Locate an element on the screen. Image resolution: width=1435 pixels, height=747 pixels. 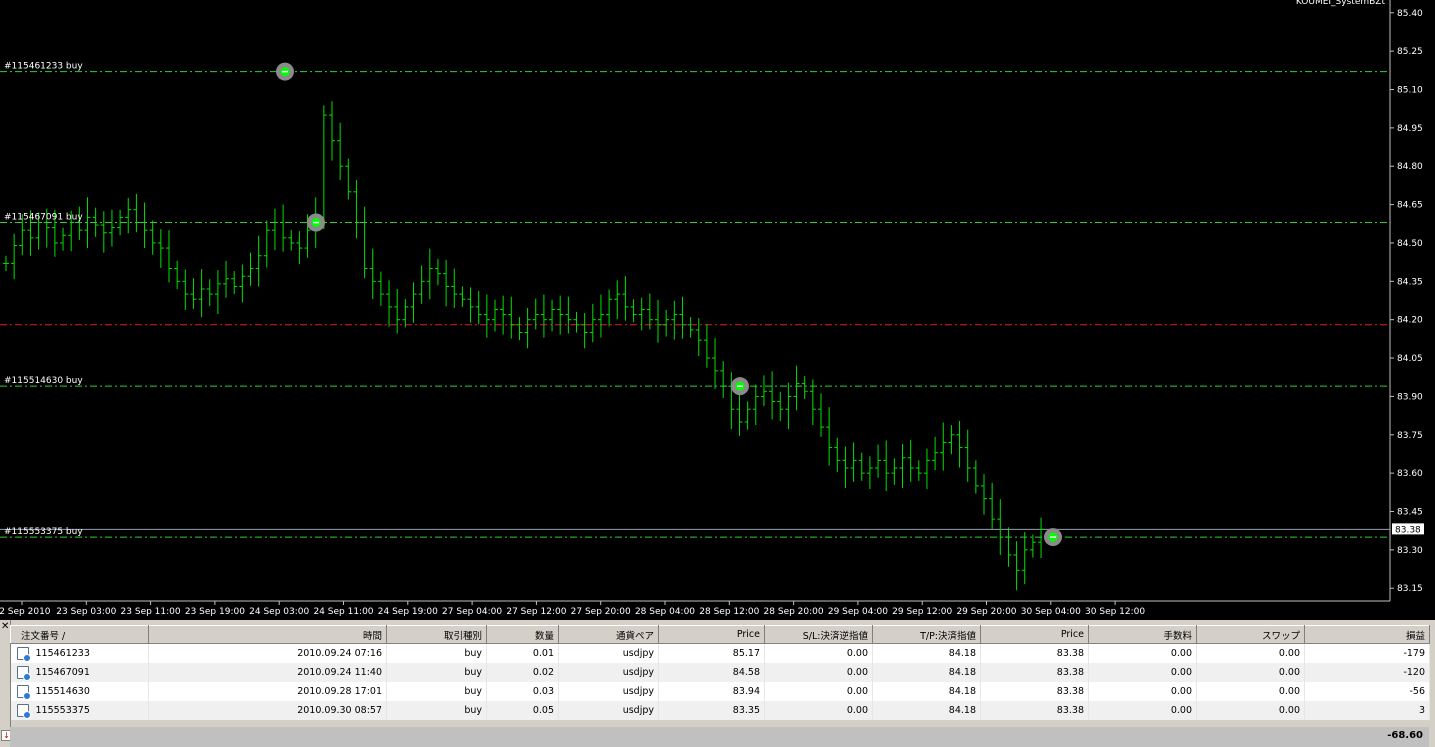
time-tick-label: 22 Sep 2010 is located at coordinates (25, 612).